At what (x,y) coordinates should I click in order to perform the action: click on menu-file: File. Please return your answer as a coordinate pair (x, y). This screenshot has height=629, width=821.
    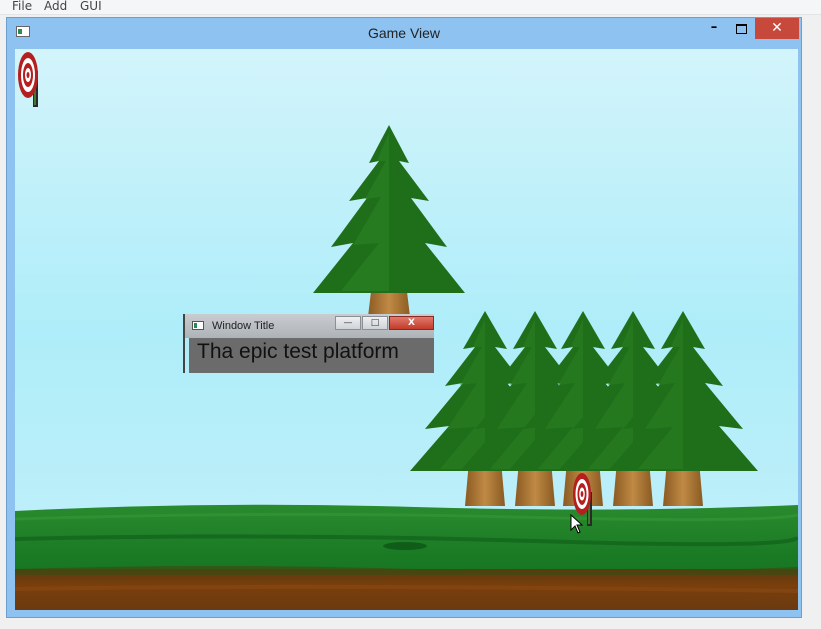
    Looking at the image, I should click on (22, 6).